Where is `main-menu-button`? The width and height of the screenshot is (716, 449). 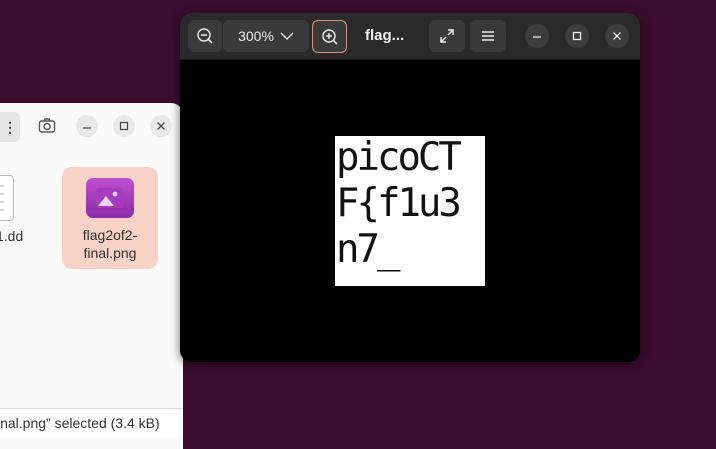 main-menu-button is located at coordinates (488, 36).